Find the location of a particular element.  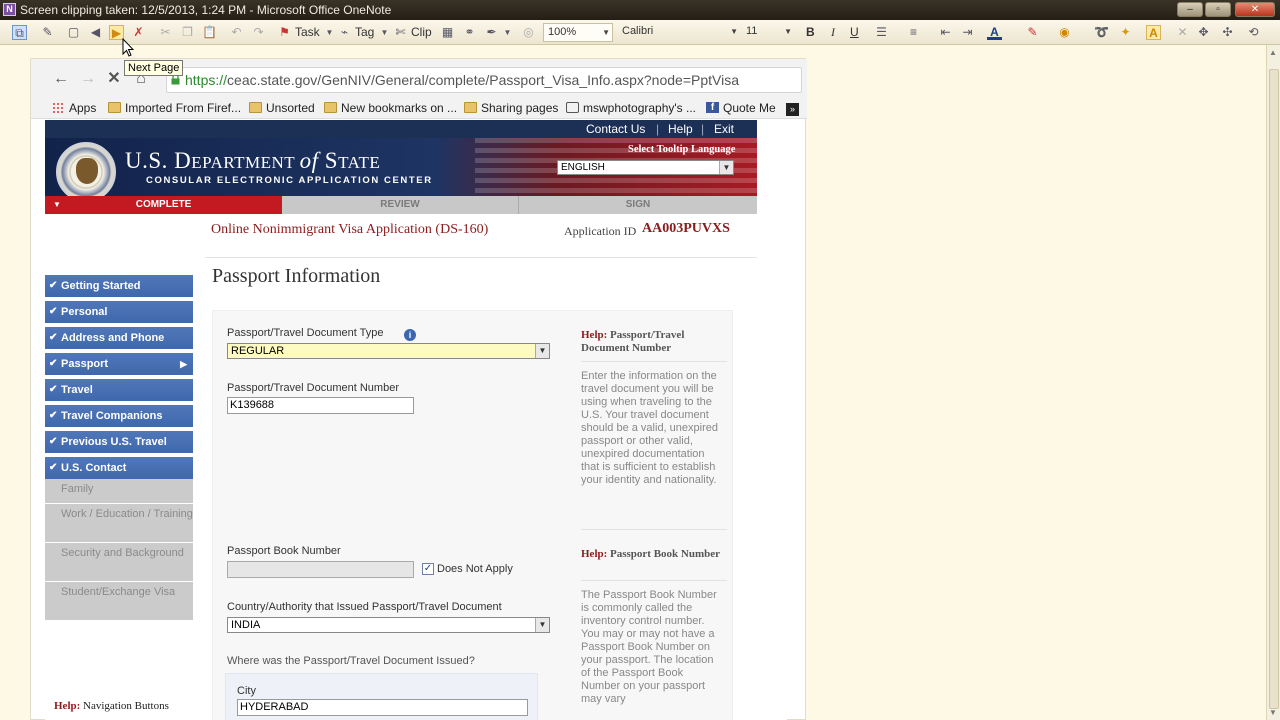

redo-icon: ↷ is located at coordinates (258, 32).